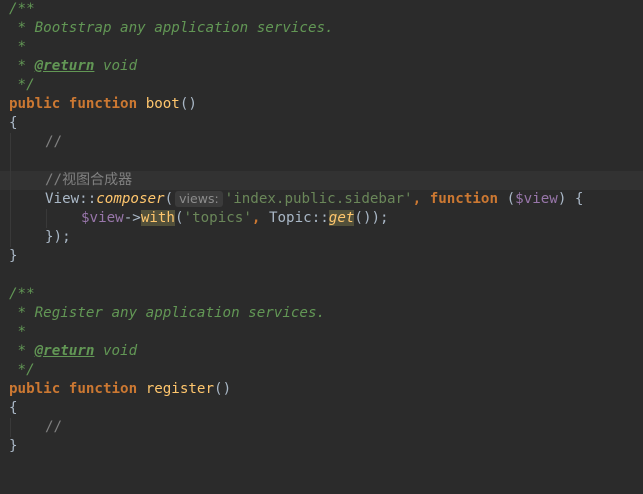 This screenshot has width=643, height=494. What do you see at coordinates (157, 218) in the screenshot?
I see `method-with: with` at bounding box center [157, 218].